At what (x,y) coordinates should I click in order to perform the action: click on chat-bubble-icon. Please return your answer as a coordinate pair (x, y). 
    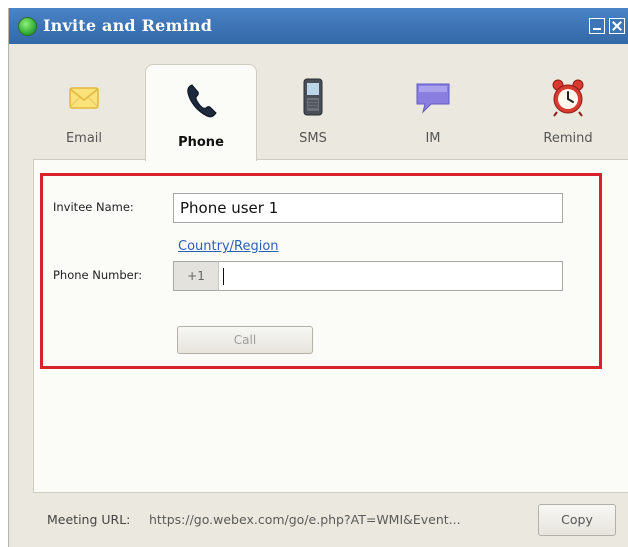
    Looking at the image, I should click on (433, 98).